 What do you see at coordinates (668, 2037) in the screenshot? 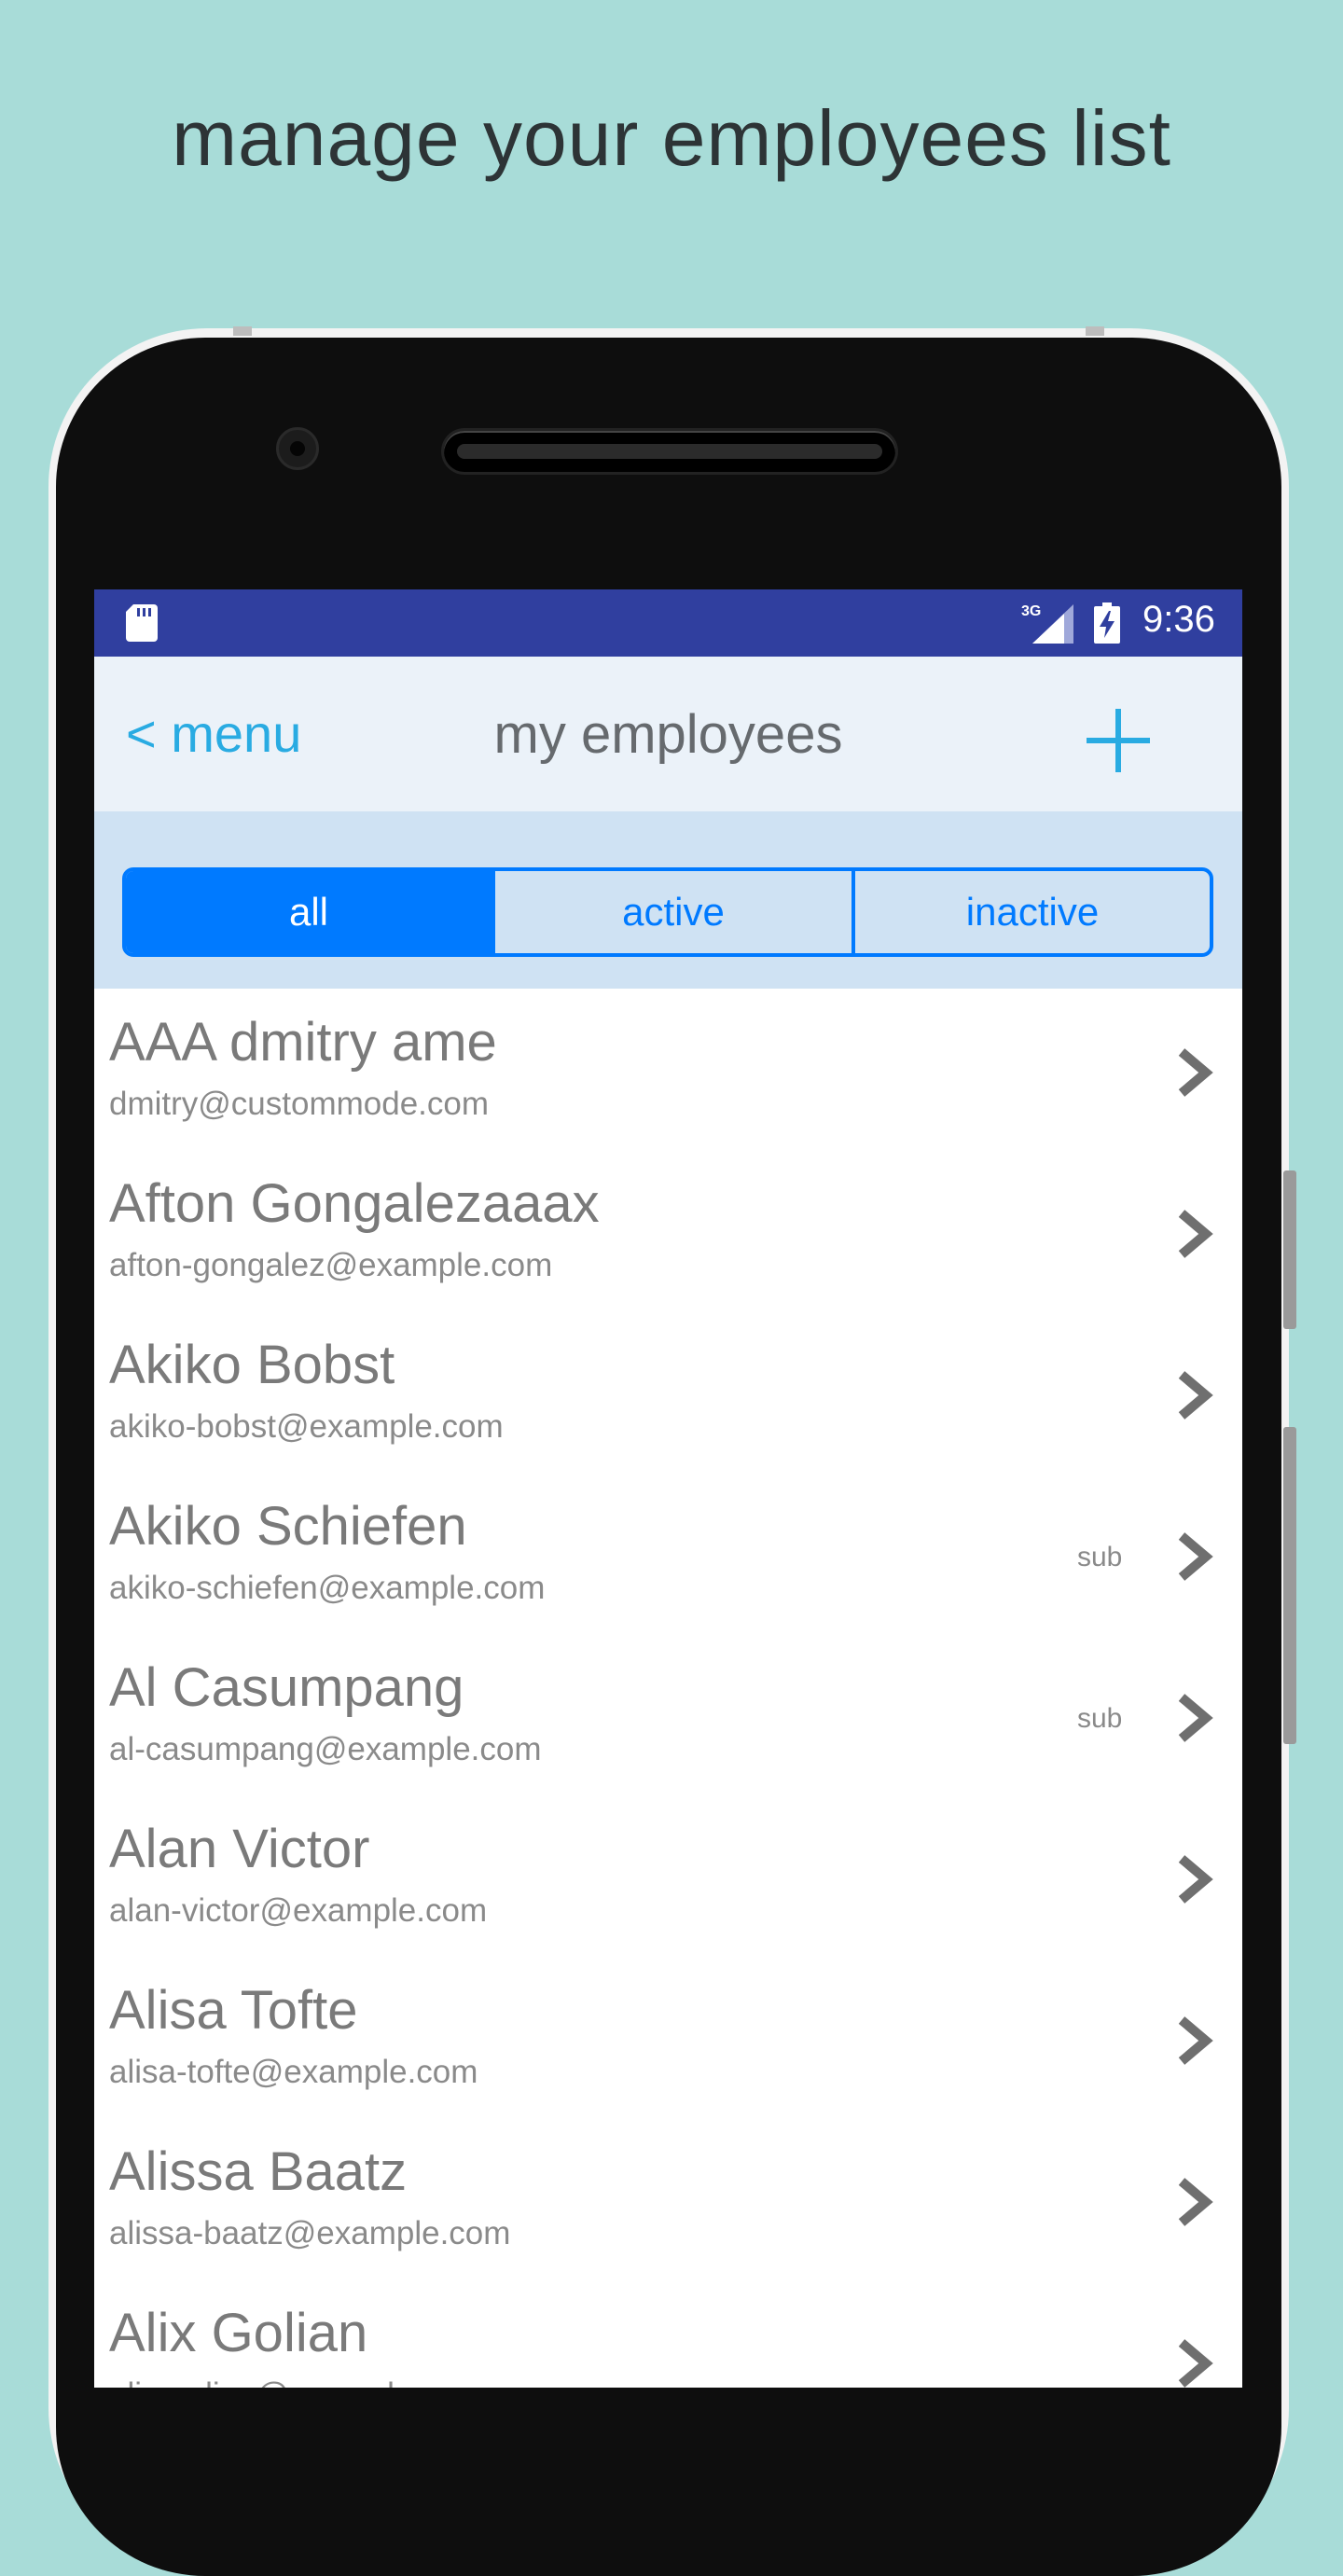
I see `employee-row: Alisa Tofte alisa-tofte@example.com` at bounding box center [668, 2037].